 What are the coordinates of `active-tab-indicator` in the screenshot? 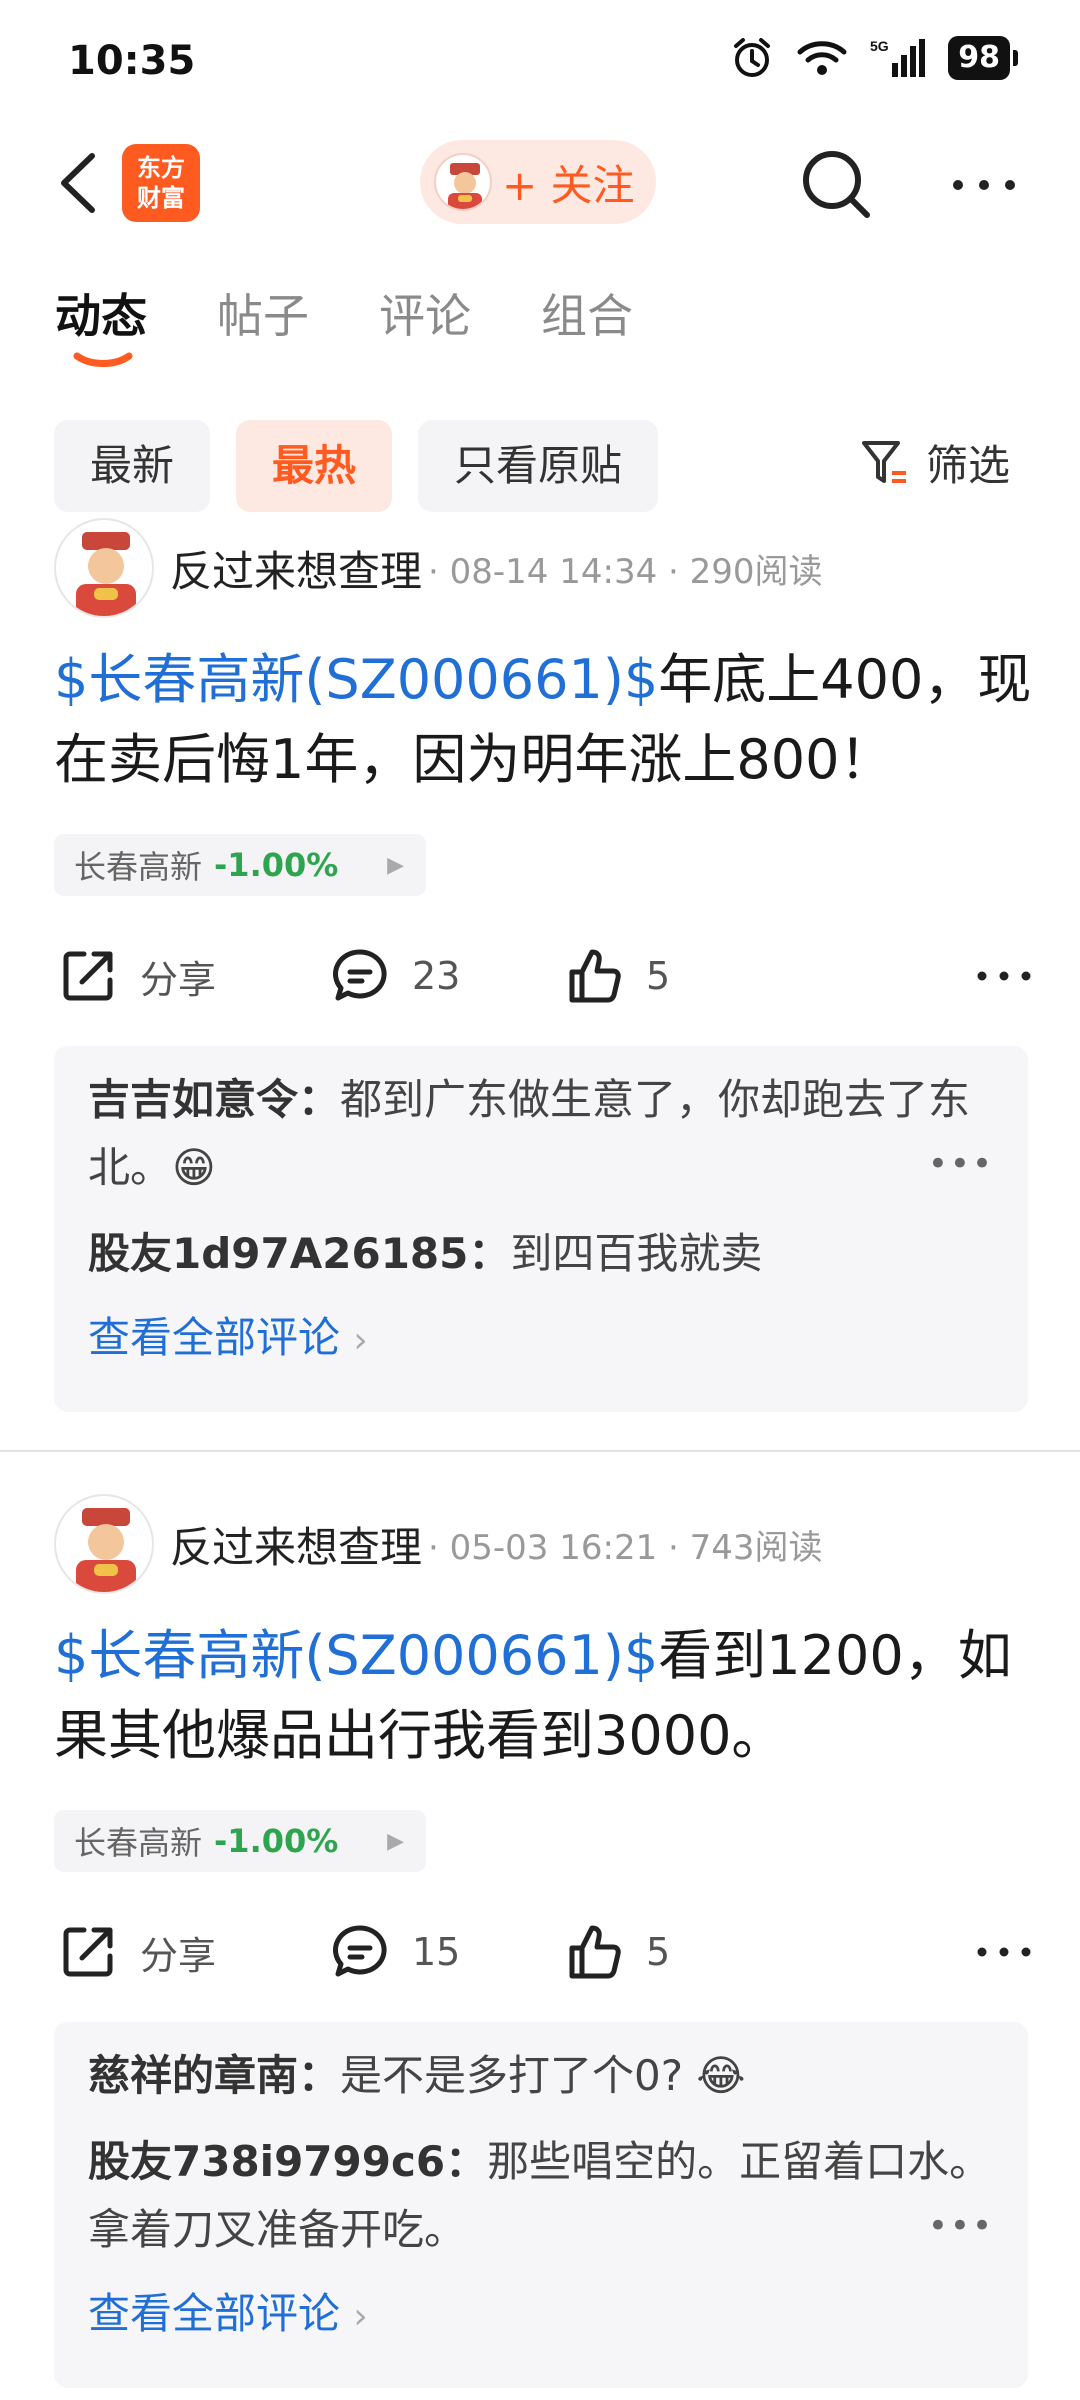 It's located at (103, 359).